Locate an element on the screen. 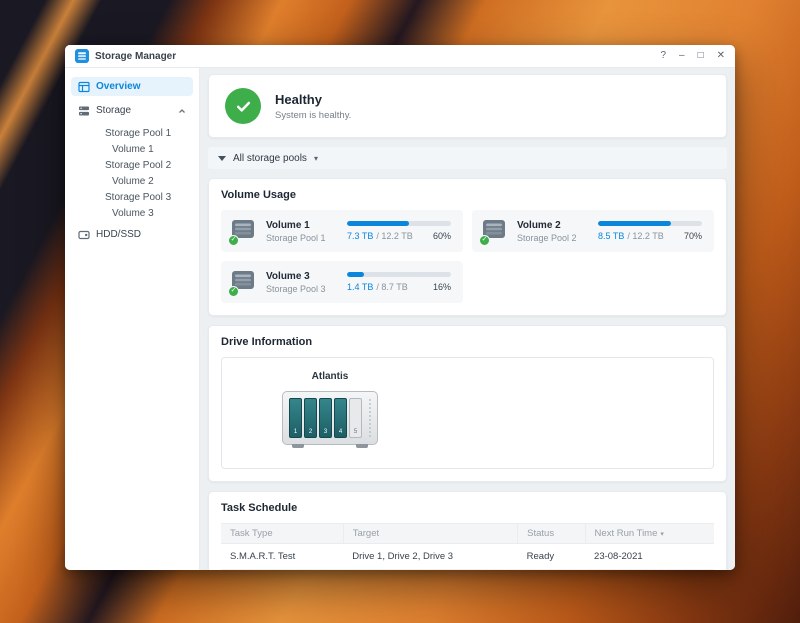 The height and width of the screenshot is (623, 800). window-title: Storage Manager is located at coordinates (136, 56).